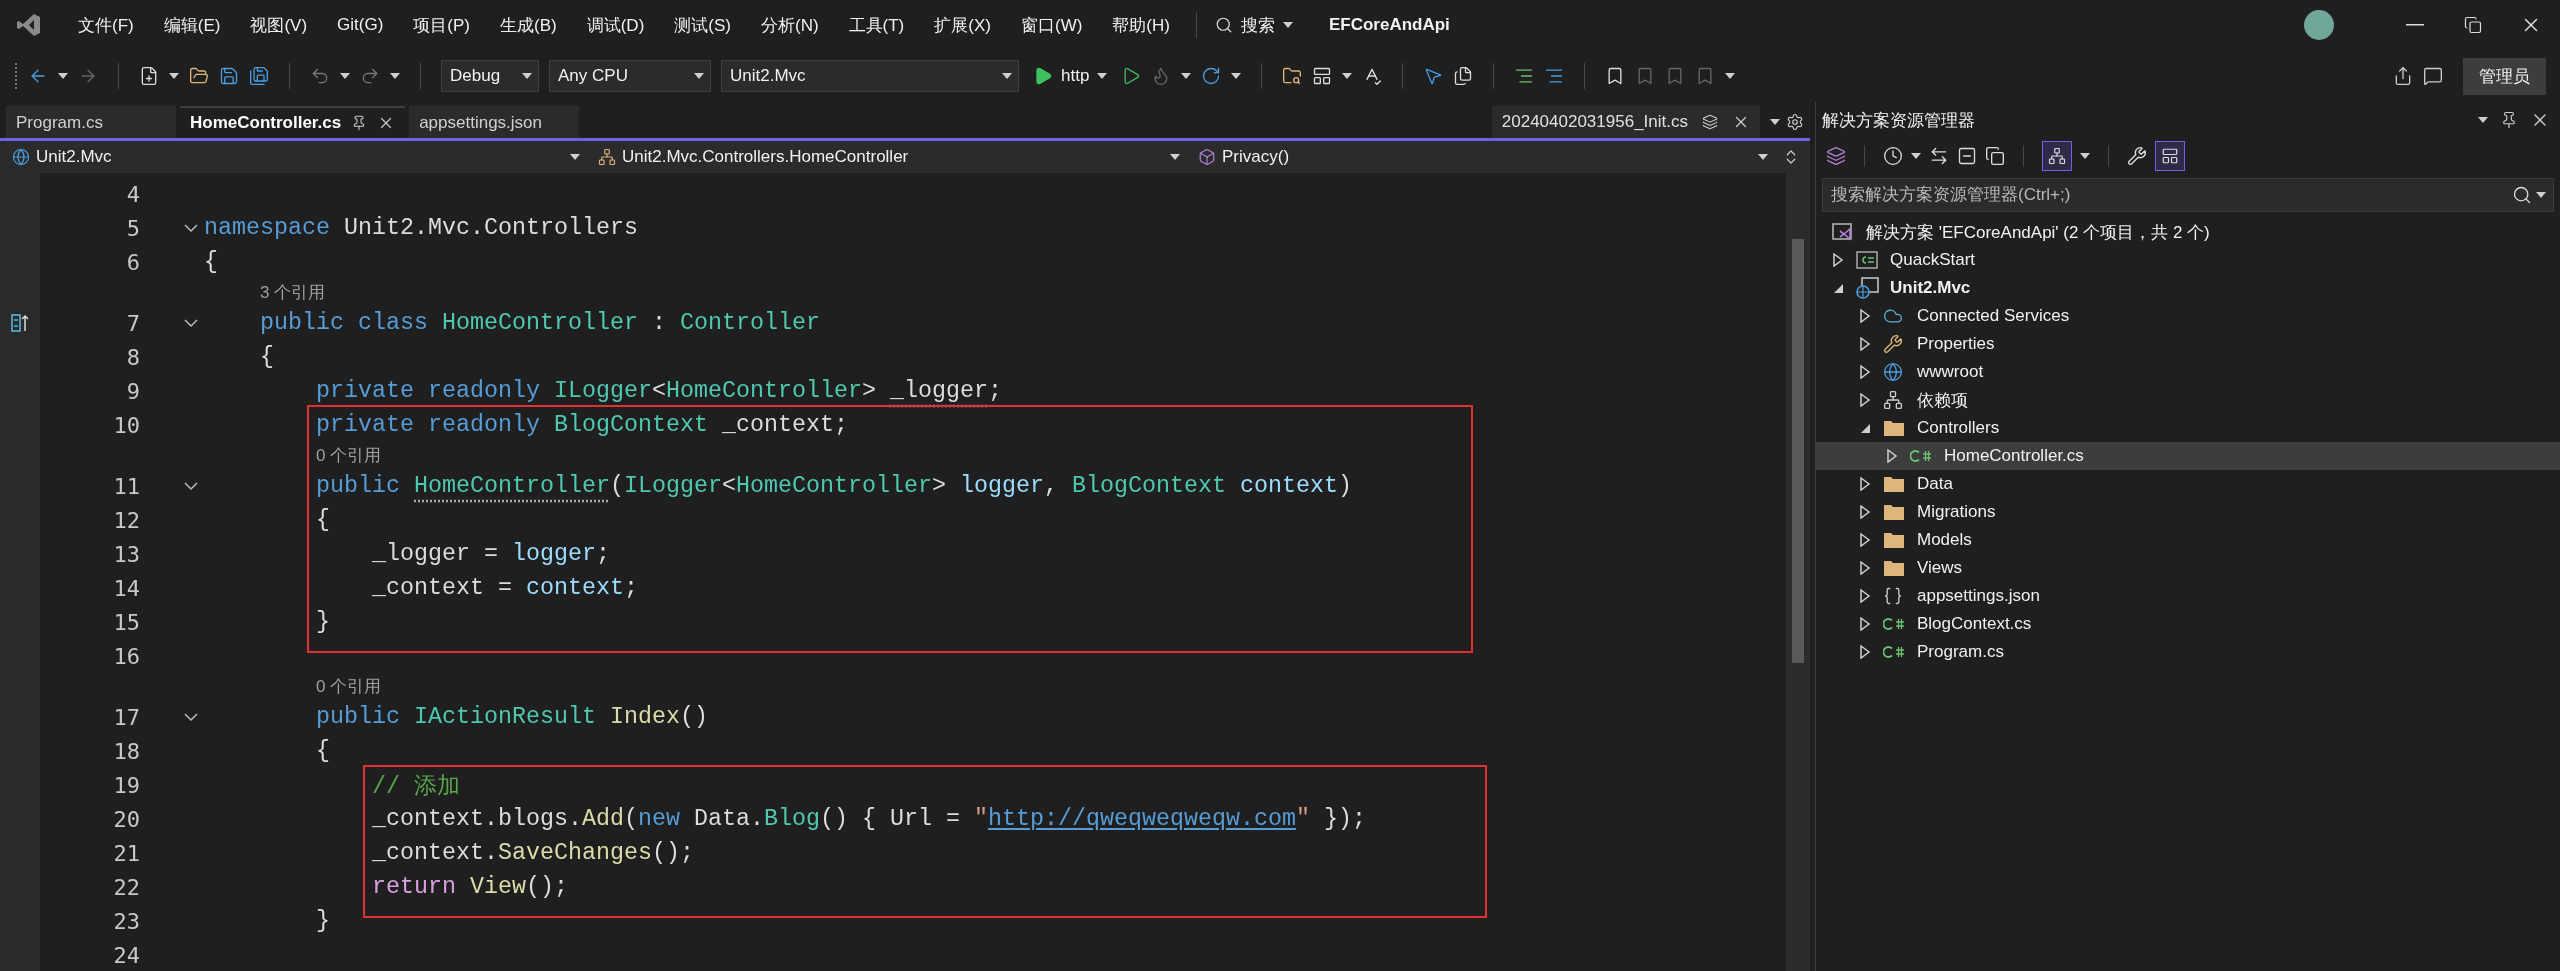 The width and height of the screenshot is (2560, 971). Describe the element at coordinates (320, 76) in the screenshot. I see `undo-icon` at that location.